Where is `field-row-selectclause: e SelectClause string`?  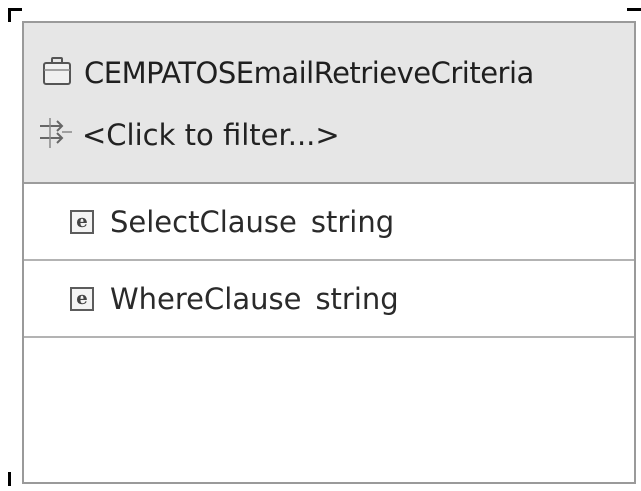
field-row-selectclause: e SelectClause string is located at coordinates (329, 222).